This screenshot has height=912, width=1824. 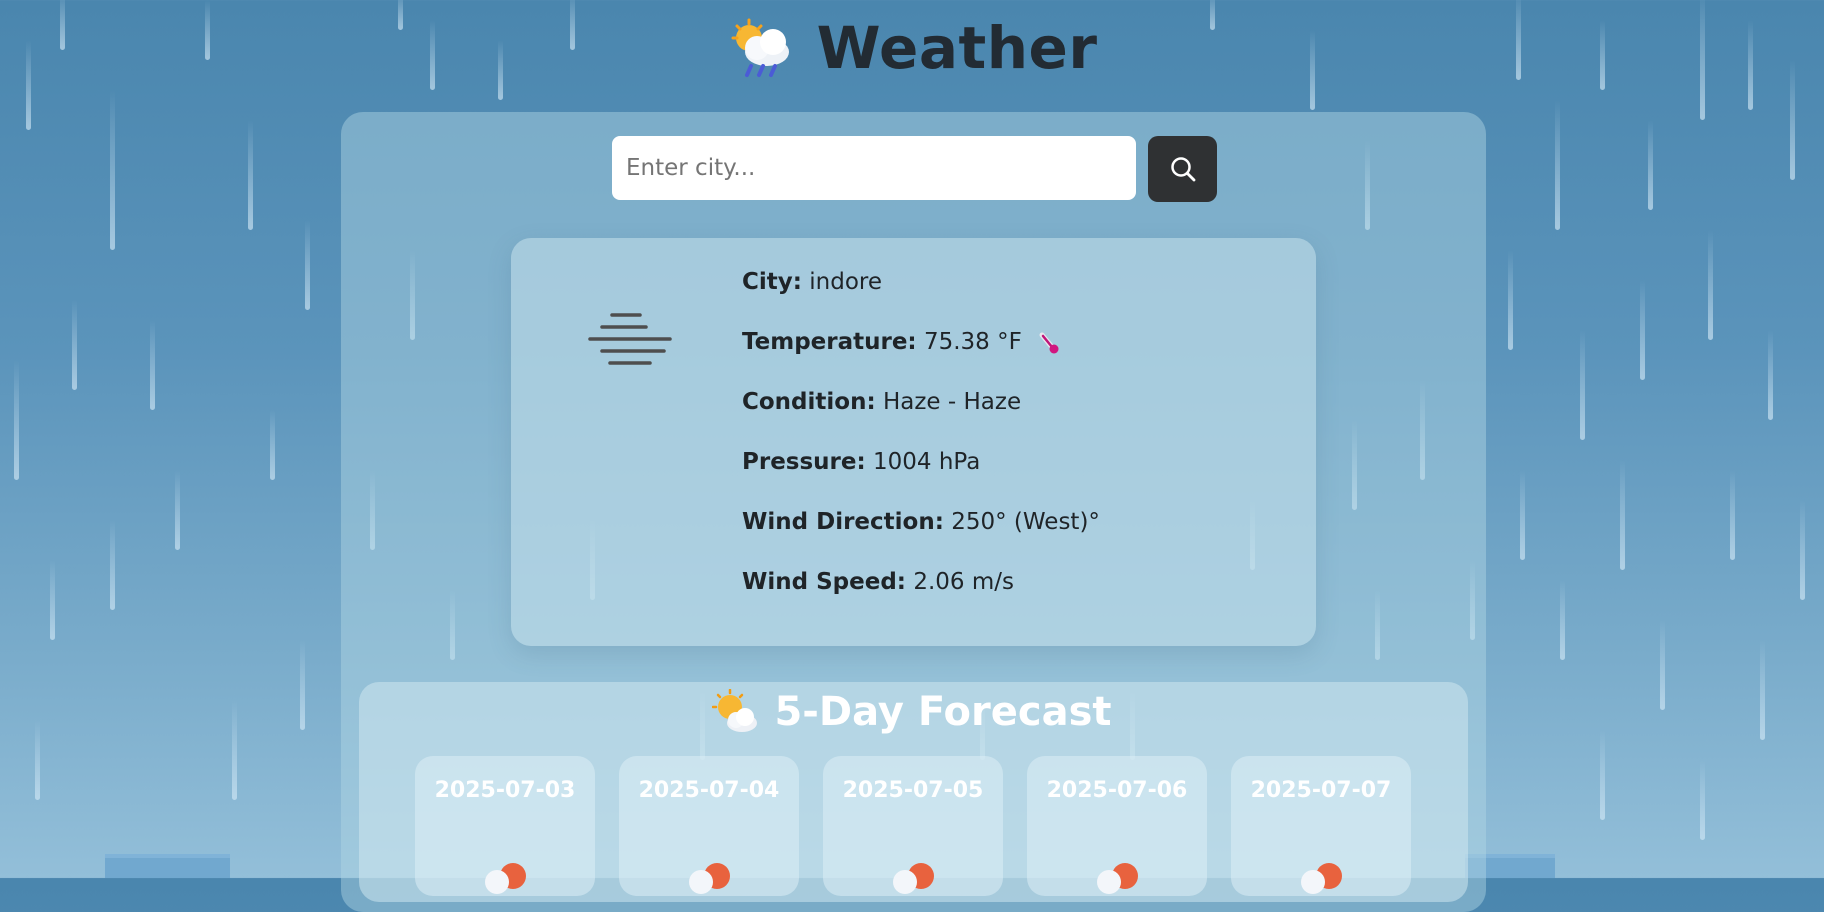 I want to click on wind-speed-row: Wind Speed: 2.06 m/s, so click(x=921, y=592).